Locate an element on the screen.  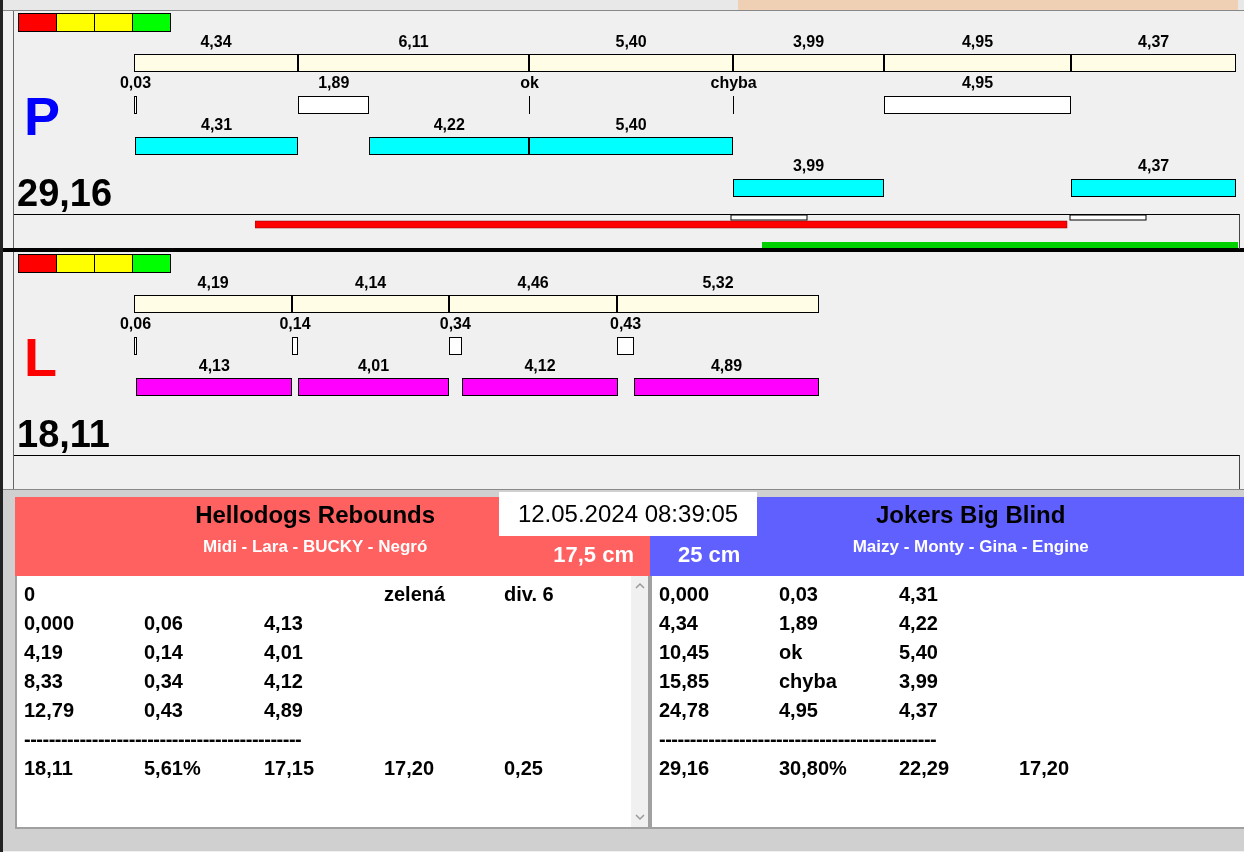
lane-letter: P is located at coordinates (42, 116).